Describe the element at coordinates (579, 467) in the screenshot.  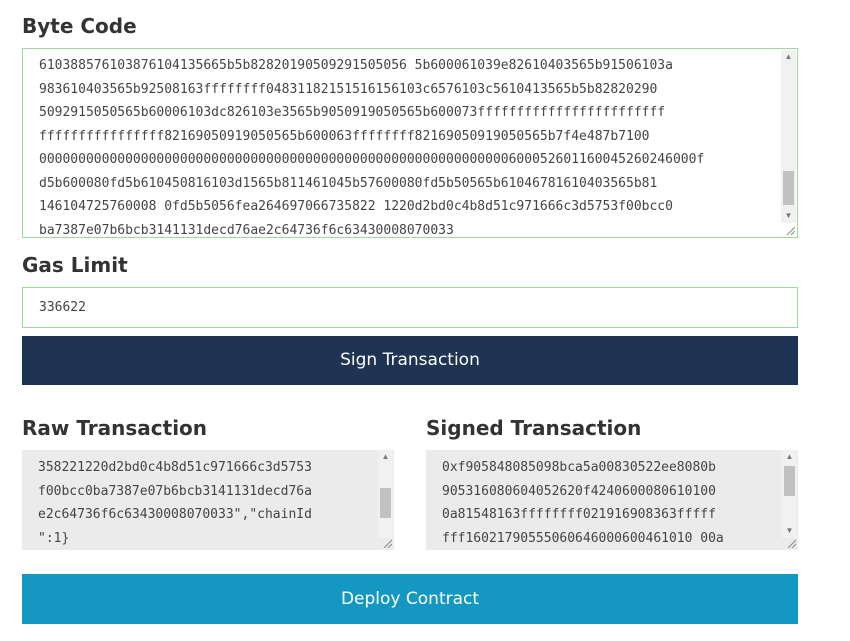
I see `signed-transaction-line: 0xf905848085098bca5a00830522ee8080b` at that location.